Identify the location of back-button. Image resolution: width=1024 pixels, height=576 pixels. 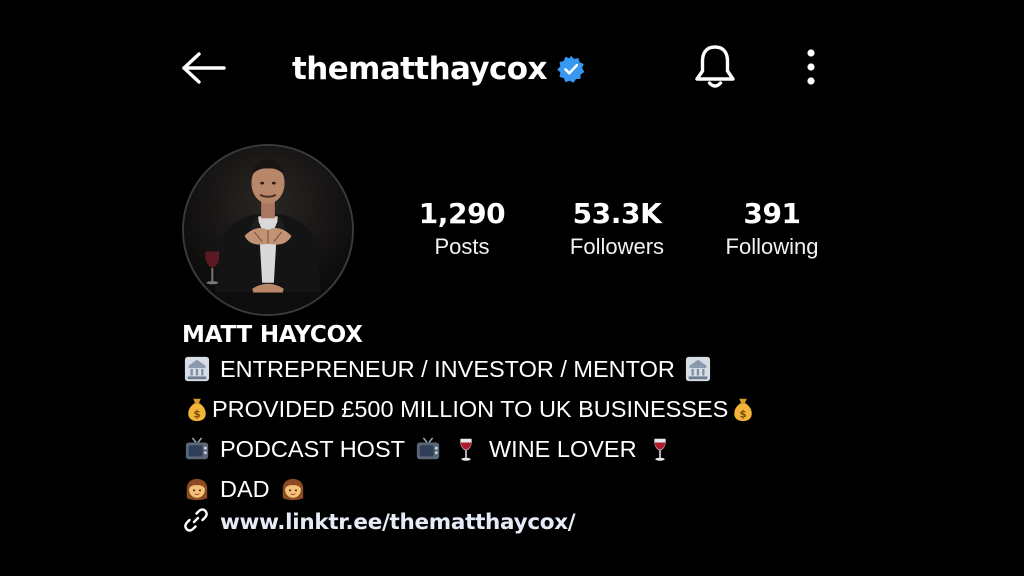
(204, 70).